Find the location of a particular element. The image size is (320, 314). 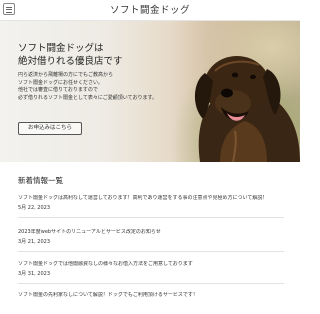

apply-button: お申込みはこちら is located at coordinates (50, 128).